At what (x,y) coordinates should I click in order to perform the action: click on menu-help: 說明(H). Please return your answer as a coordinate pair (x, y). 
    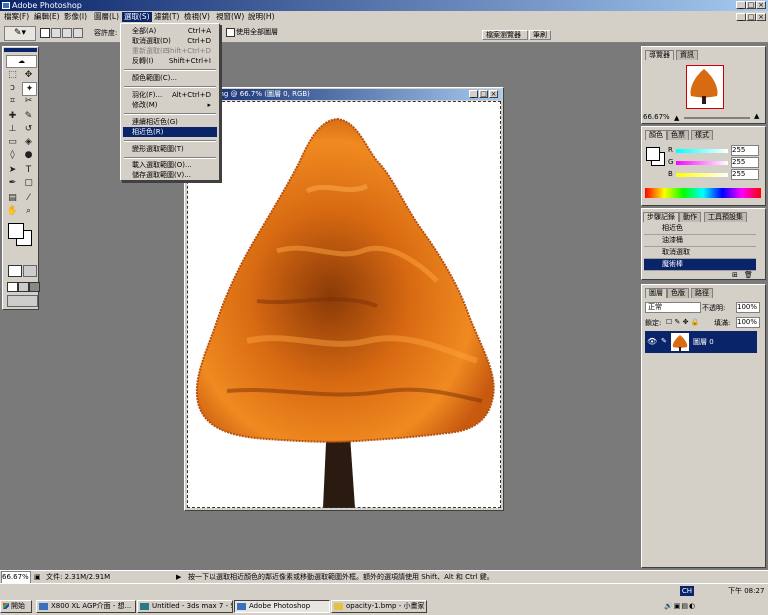
    Looking at the image, I should click on (261, 17).